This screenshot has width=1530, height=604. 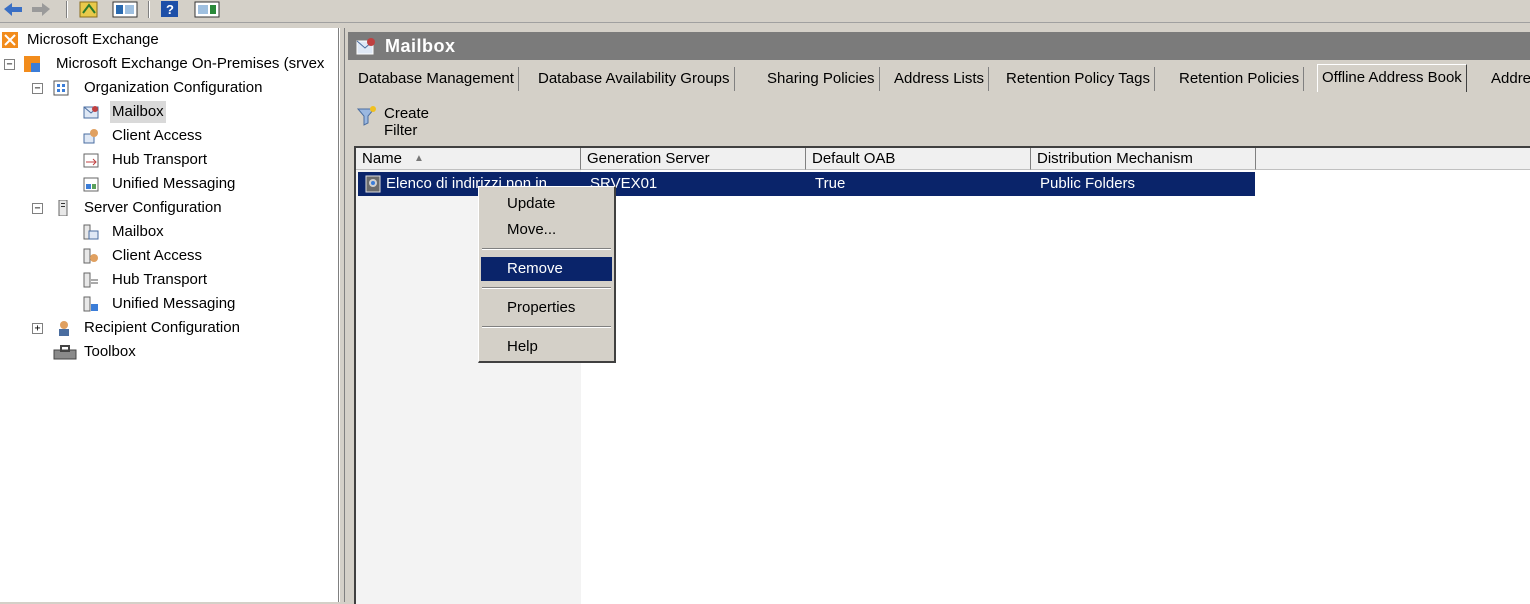 I want to click on tab-offline-address-book: Offline Address Book, so click(x=1392, y=78).